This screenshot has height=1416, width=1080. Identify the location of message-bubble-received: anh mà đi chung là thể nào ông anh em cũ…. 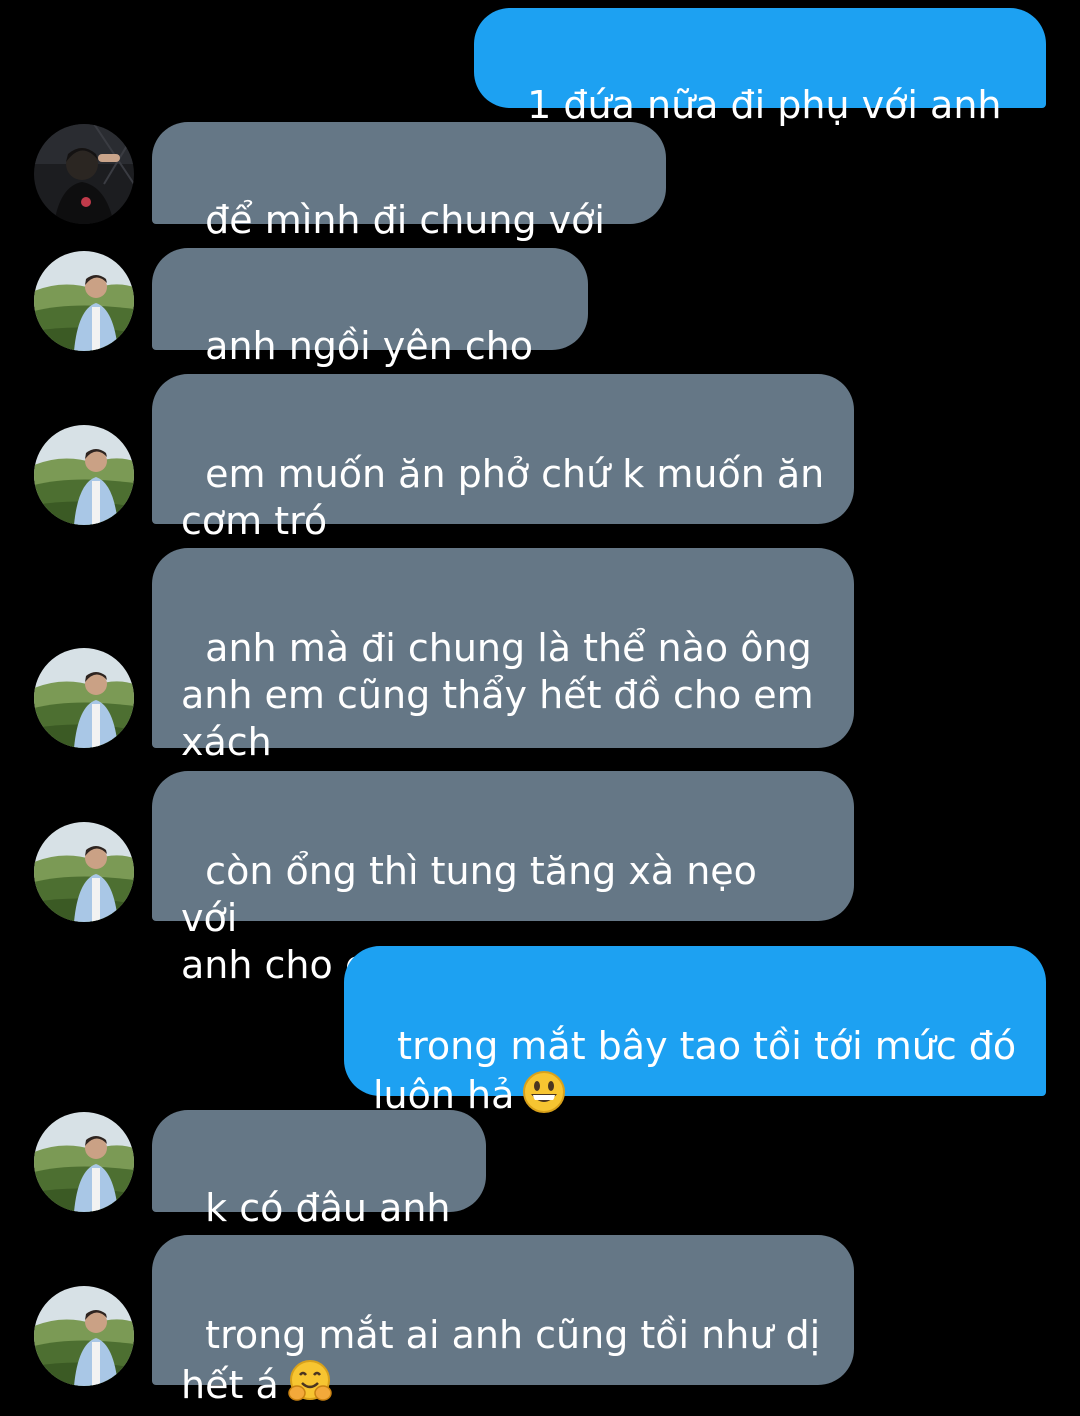
(503, 656).